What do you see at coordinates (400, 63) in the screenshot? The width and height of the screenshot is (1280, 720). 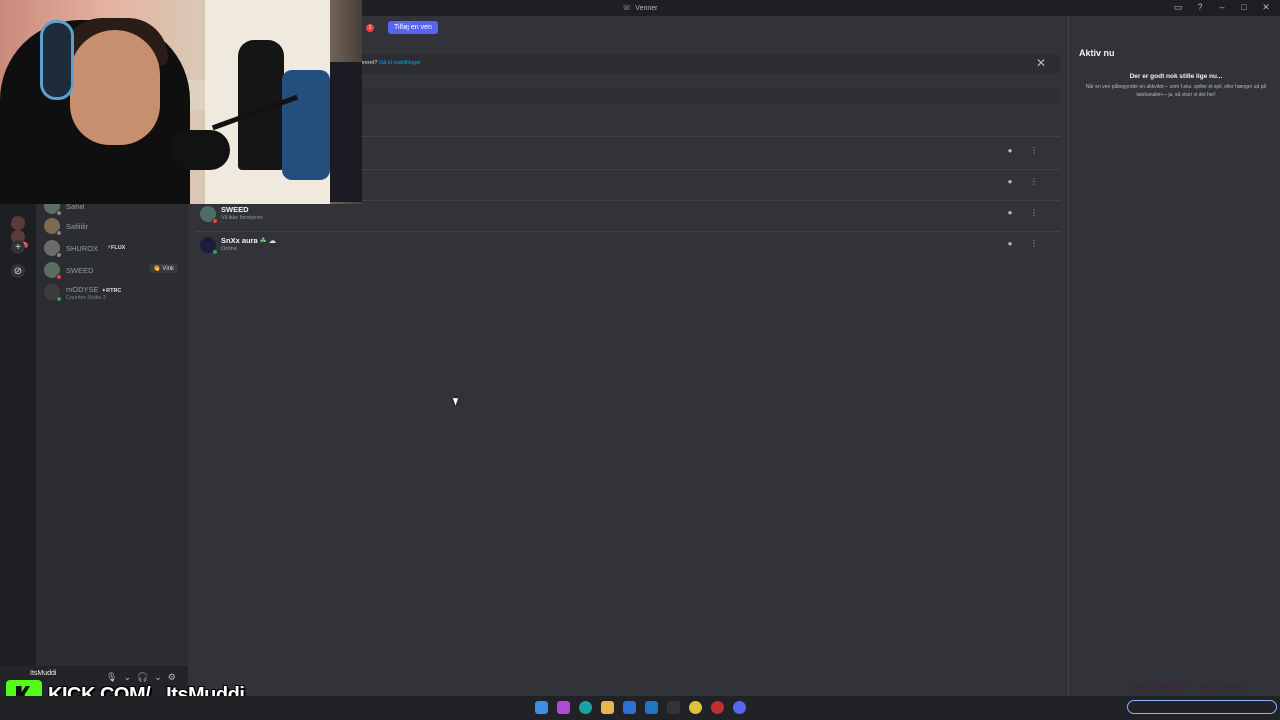 I see `settings-link: Gå til indstillinger` at bounding box center [400, 63].